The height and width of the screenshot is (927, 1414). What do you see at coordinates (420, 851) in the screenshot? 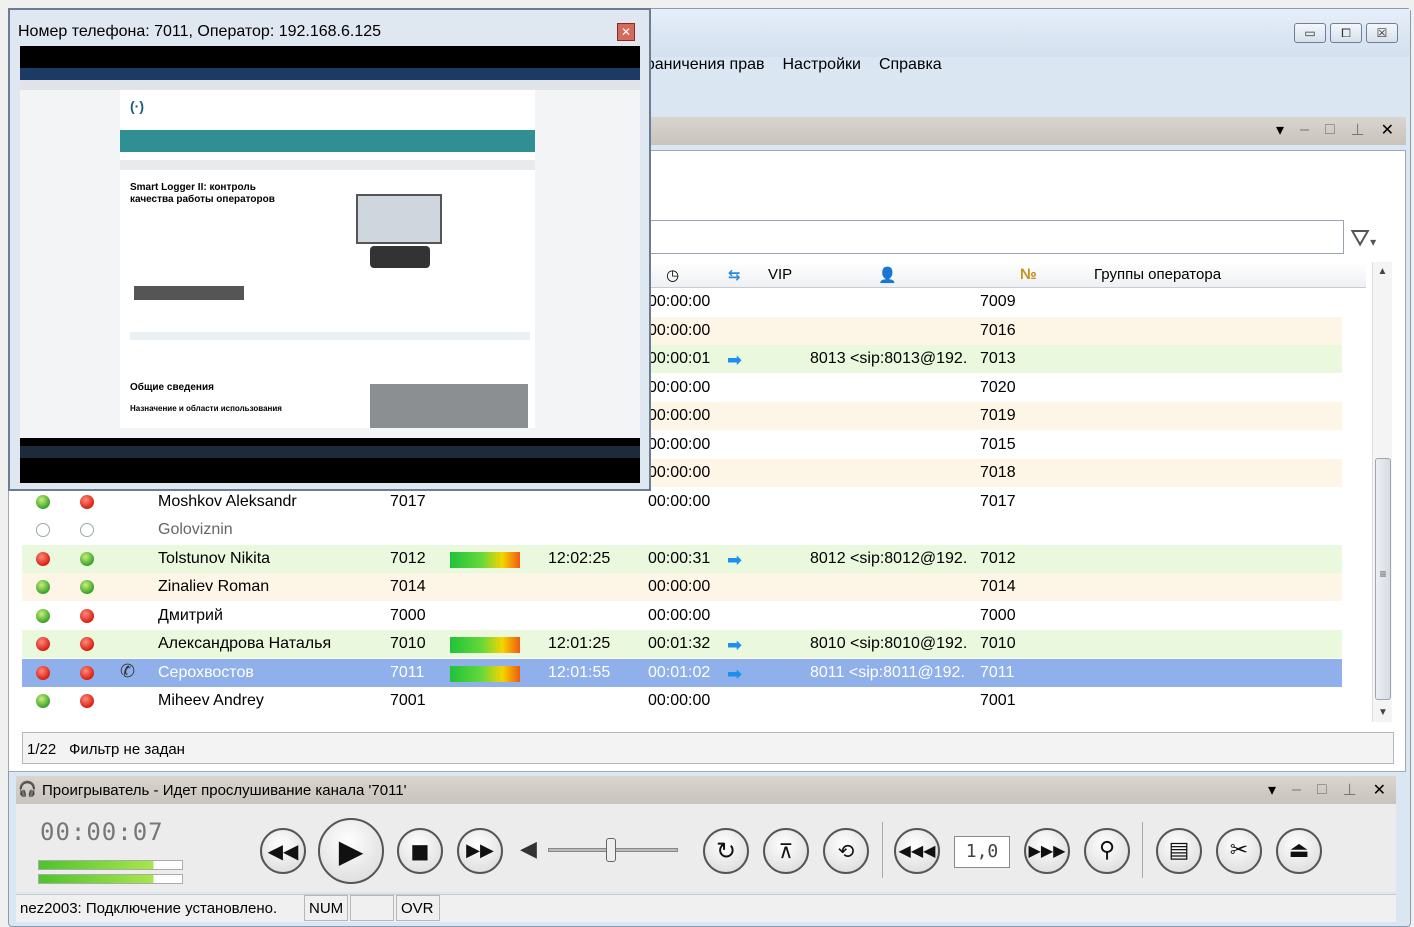
I see `stop-button: ■` at bounding box center [420, 851].